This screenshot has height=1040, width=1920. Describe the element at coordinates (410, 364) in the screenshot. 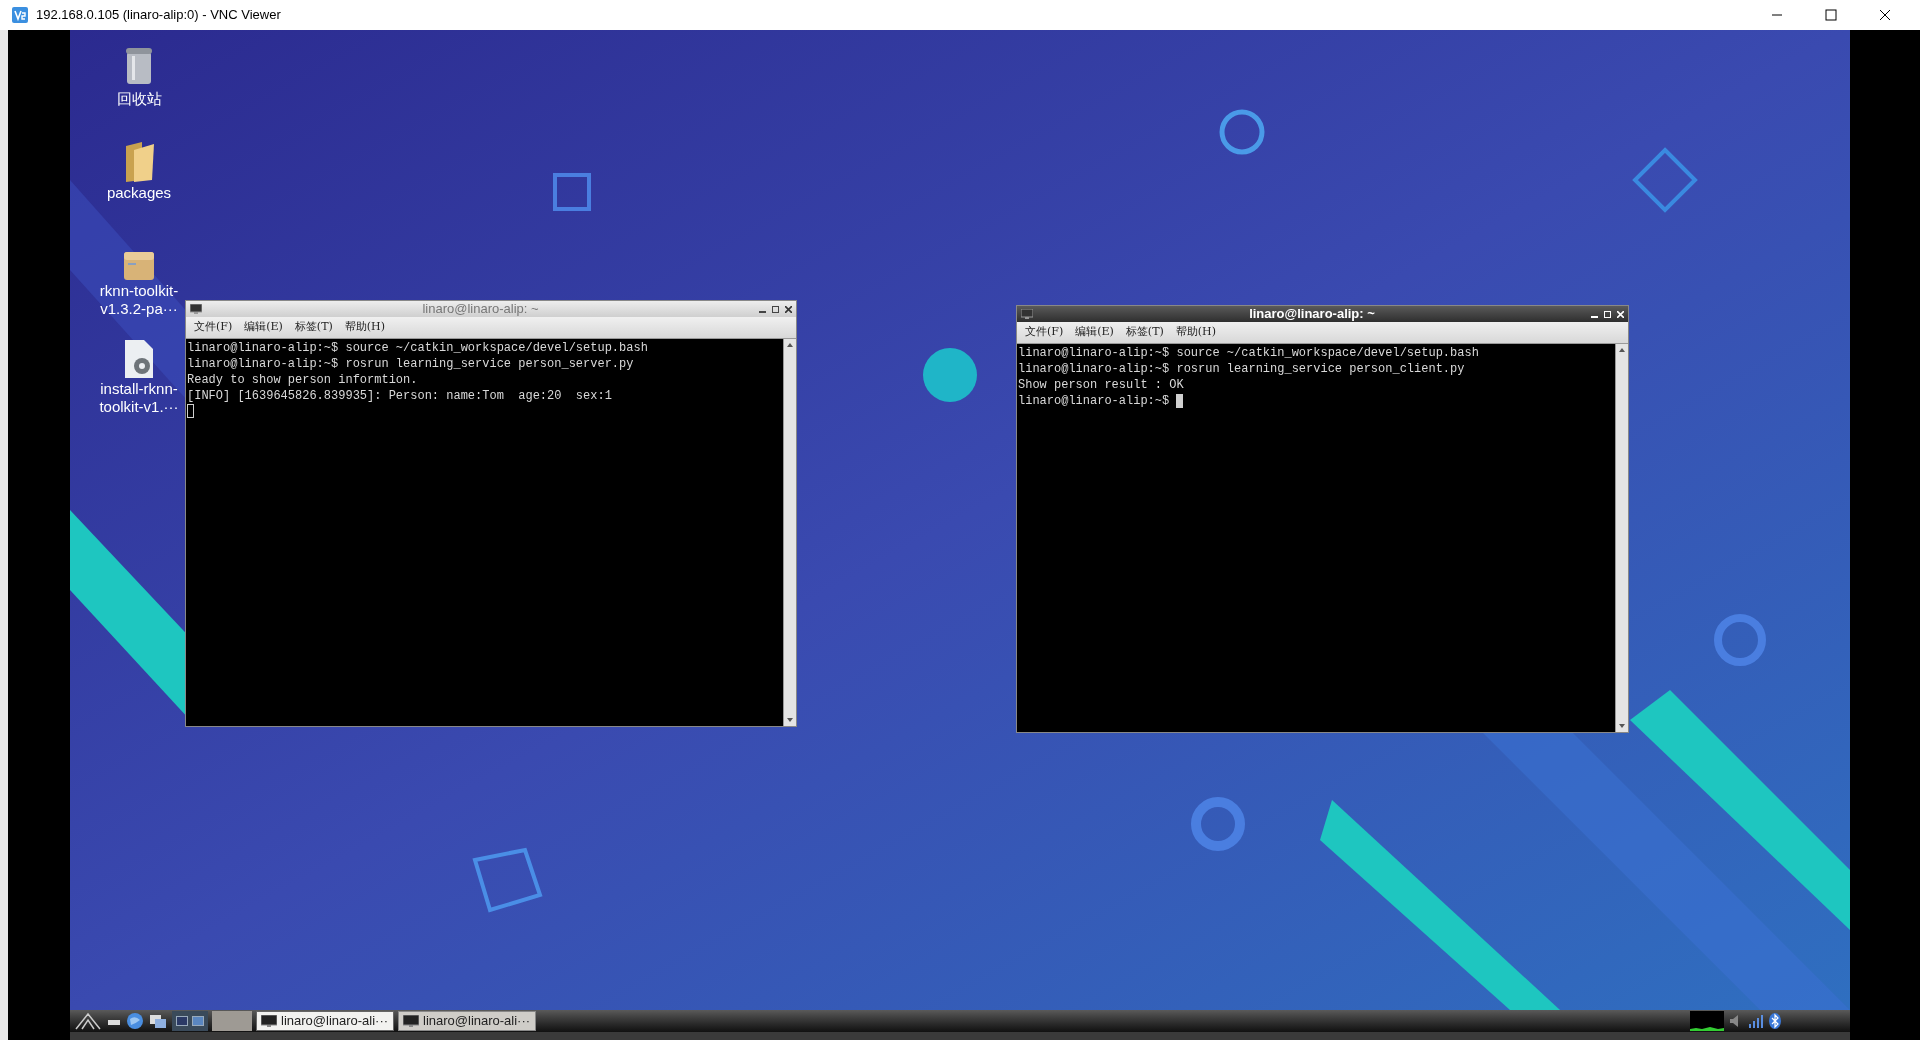

I see `terminal-line: linaro@linaro-alip:~$ rosrun learning_service person_server.py` at that location.